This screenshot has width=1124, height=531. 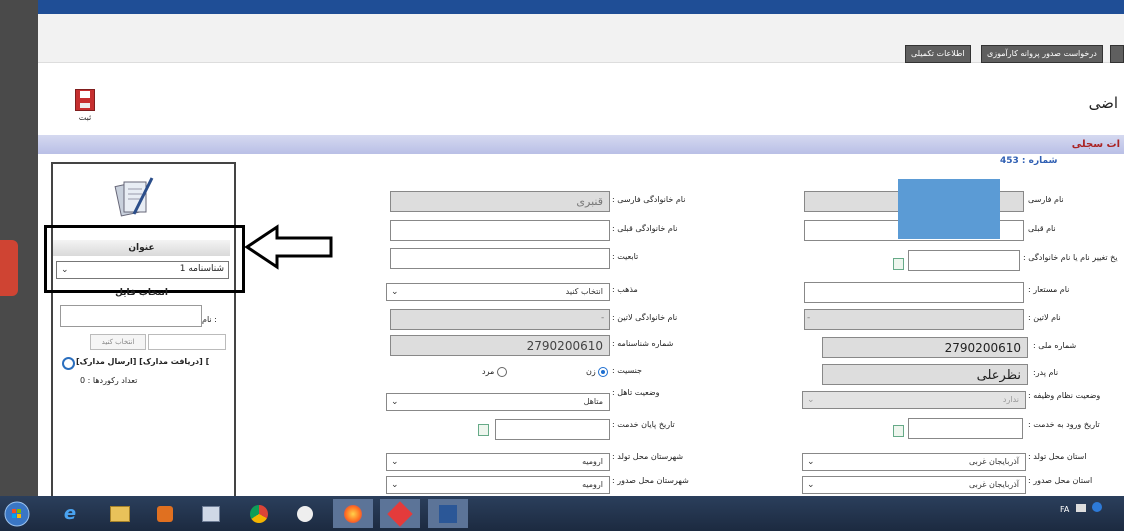 What do you see at coordinates (1097, 507) in the screenshot?
I see `help-icon` at bounding box center [1097, 507].